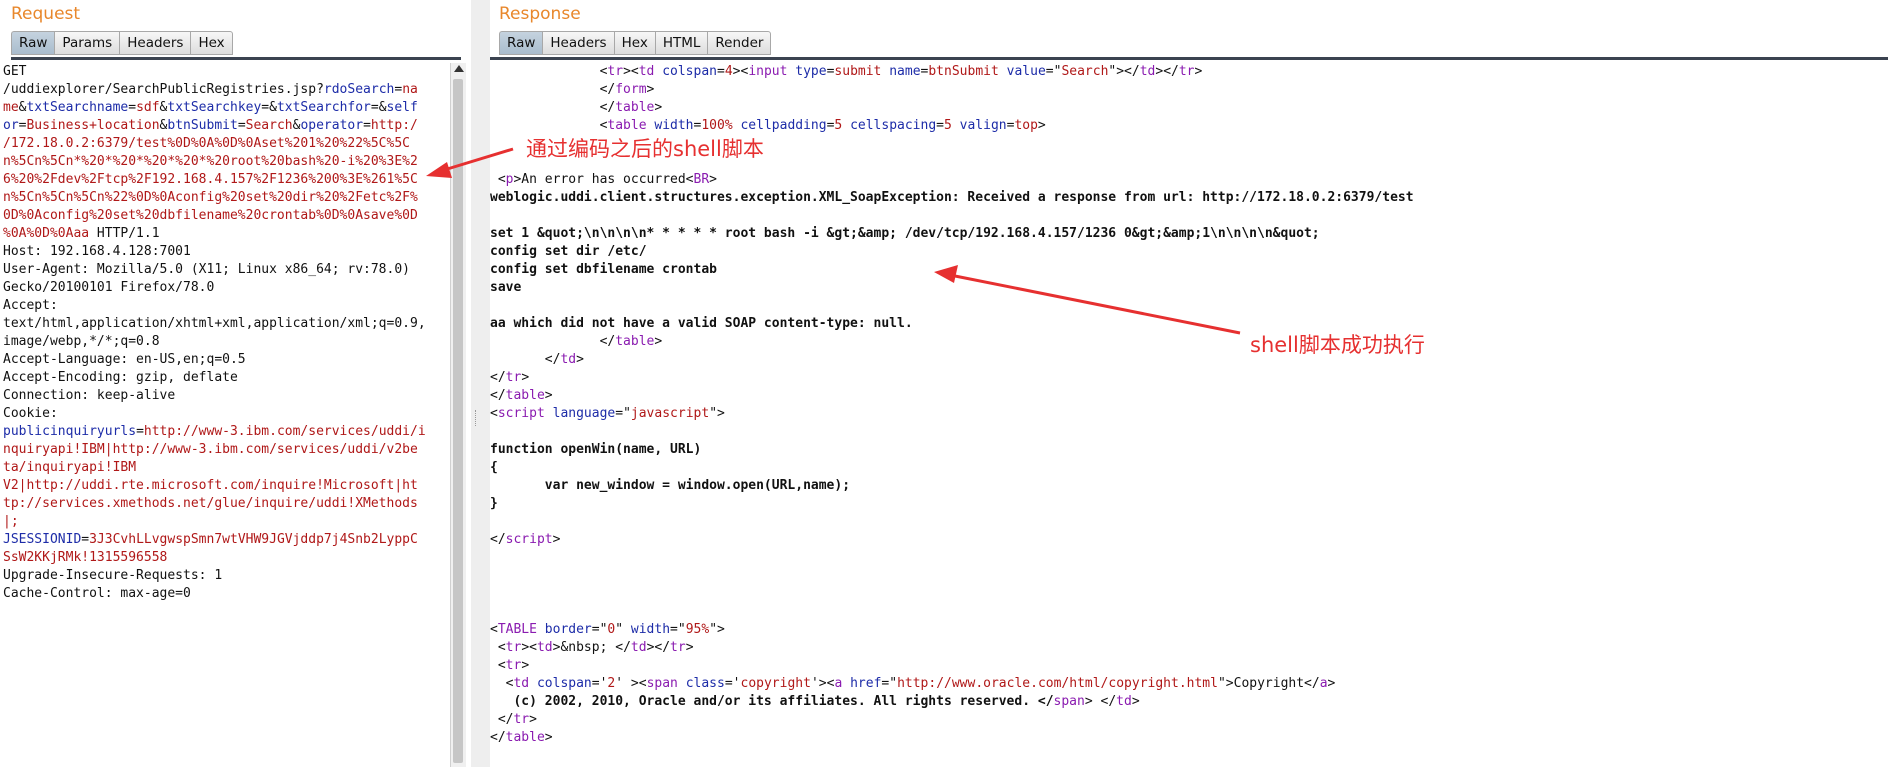 The height and width of the screenshot is (767, 1888). What do you see at coordinates (480, 383) in the screenshot?
I see `panel-splitter` at bounding box center [480, 383].